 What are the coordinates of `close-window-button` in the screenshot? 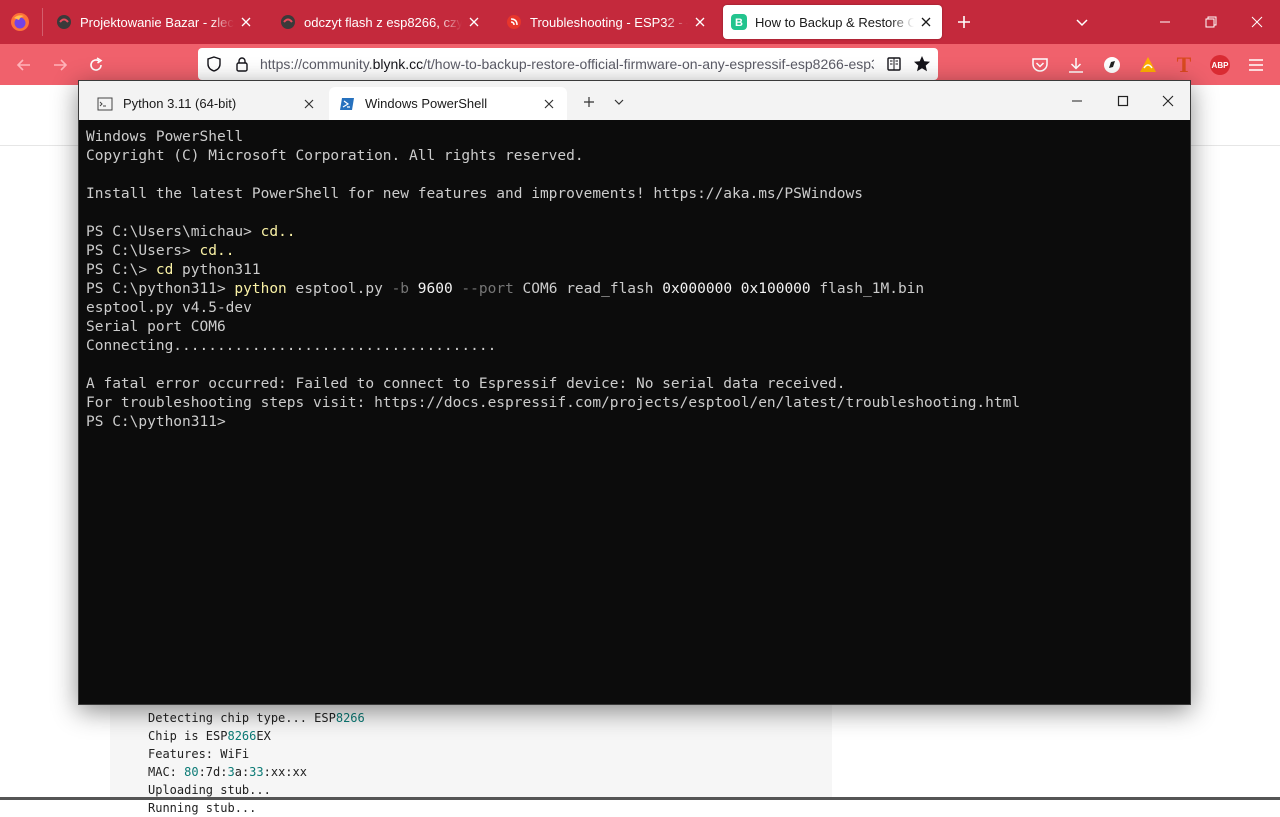 It's located at (1257, 22).